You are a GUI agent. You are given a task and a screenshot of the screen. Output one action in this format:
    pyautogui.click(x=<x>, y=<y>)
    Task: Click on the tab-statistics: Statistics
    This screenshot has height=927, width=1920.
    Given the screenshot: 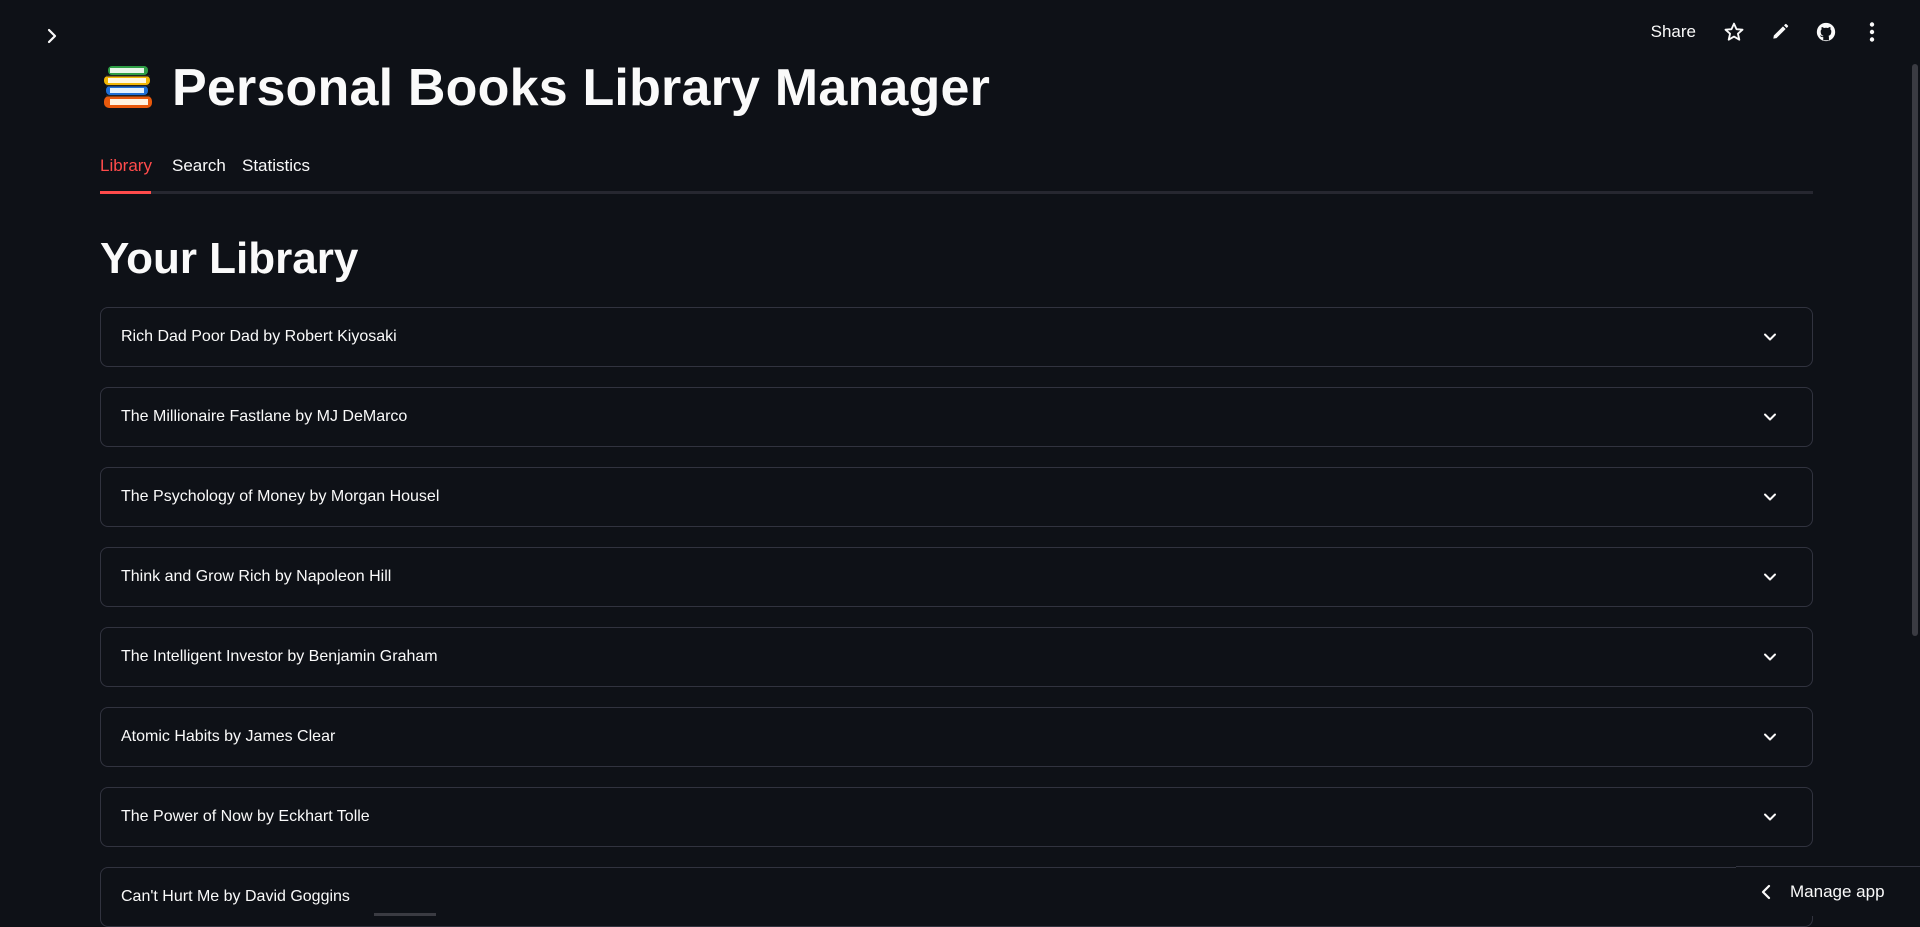 What is the action you would take?
    pyautogui.click(x=276, y=166)
    